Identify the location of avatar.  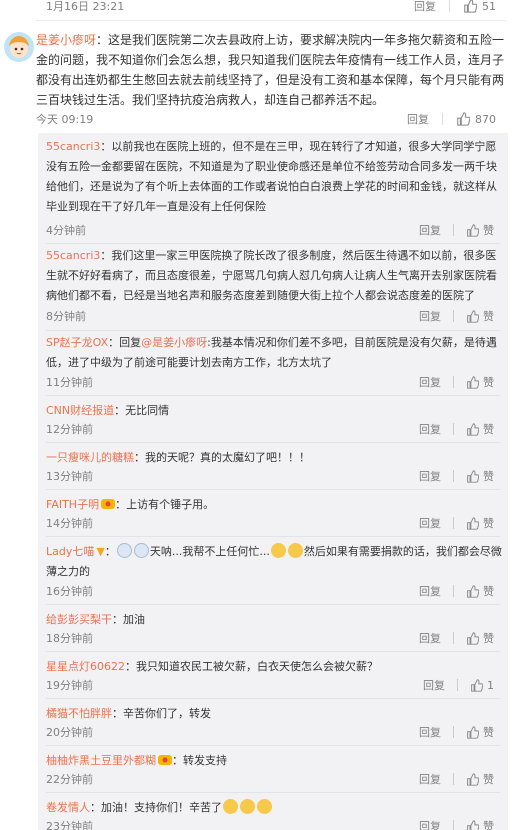
(19, 47).